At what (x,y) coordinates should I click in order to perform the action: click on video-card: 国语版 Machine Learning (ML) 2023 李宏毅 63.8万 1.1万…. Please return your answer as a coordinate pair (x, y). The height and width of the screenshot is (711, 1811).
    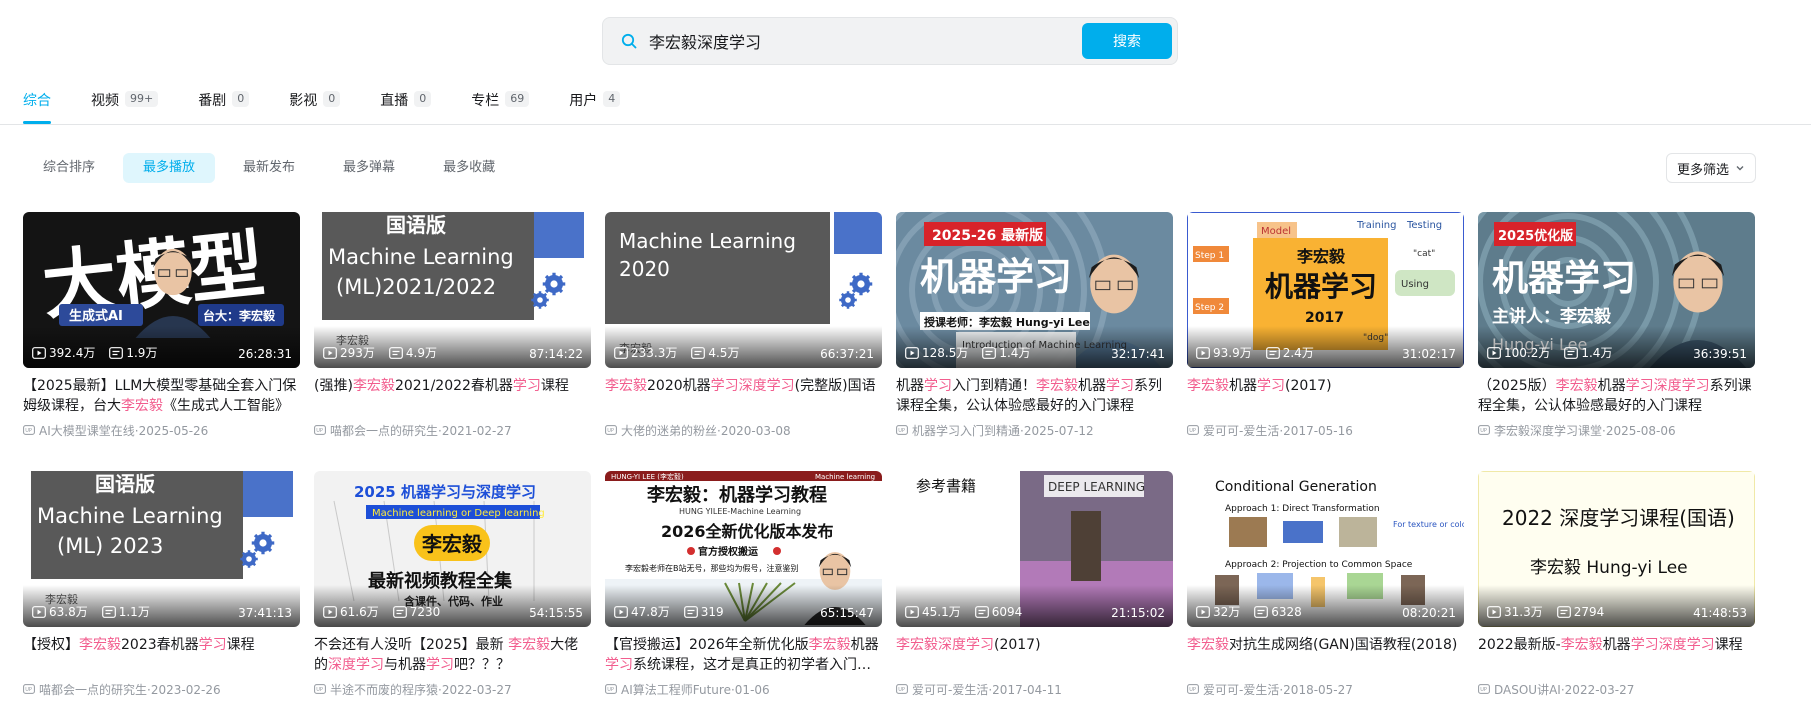
    Looking at the image, I should click on (161, 591).